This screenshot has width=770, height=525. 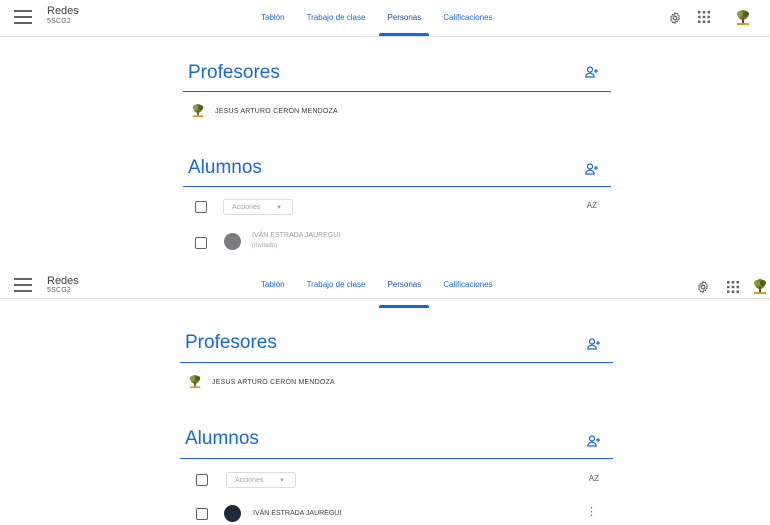 I want to click on student-invited-status: (Invitado), so click(x=265, y=246).